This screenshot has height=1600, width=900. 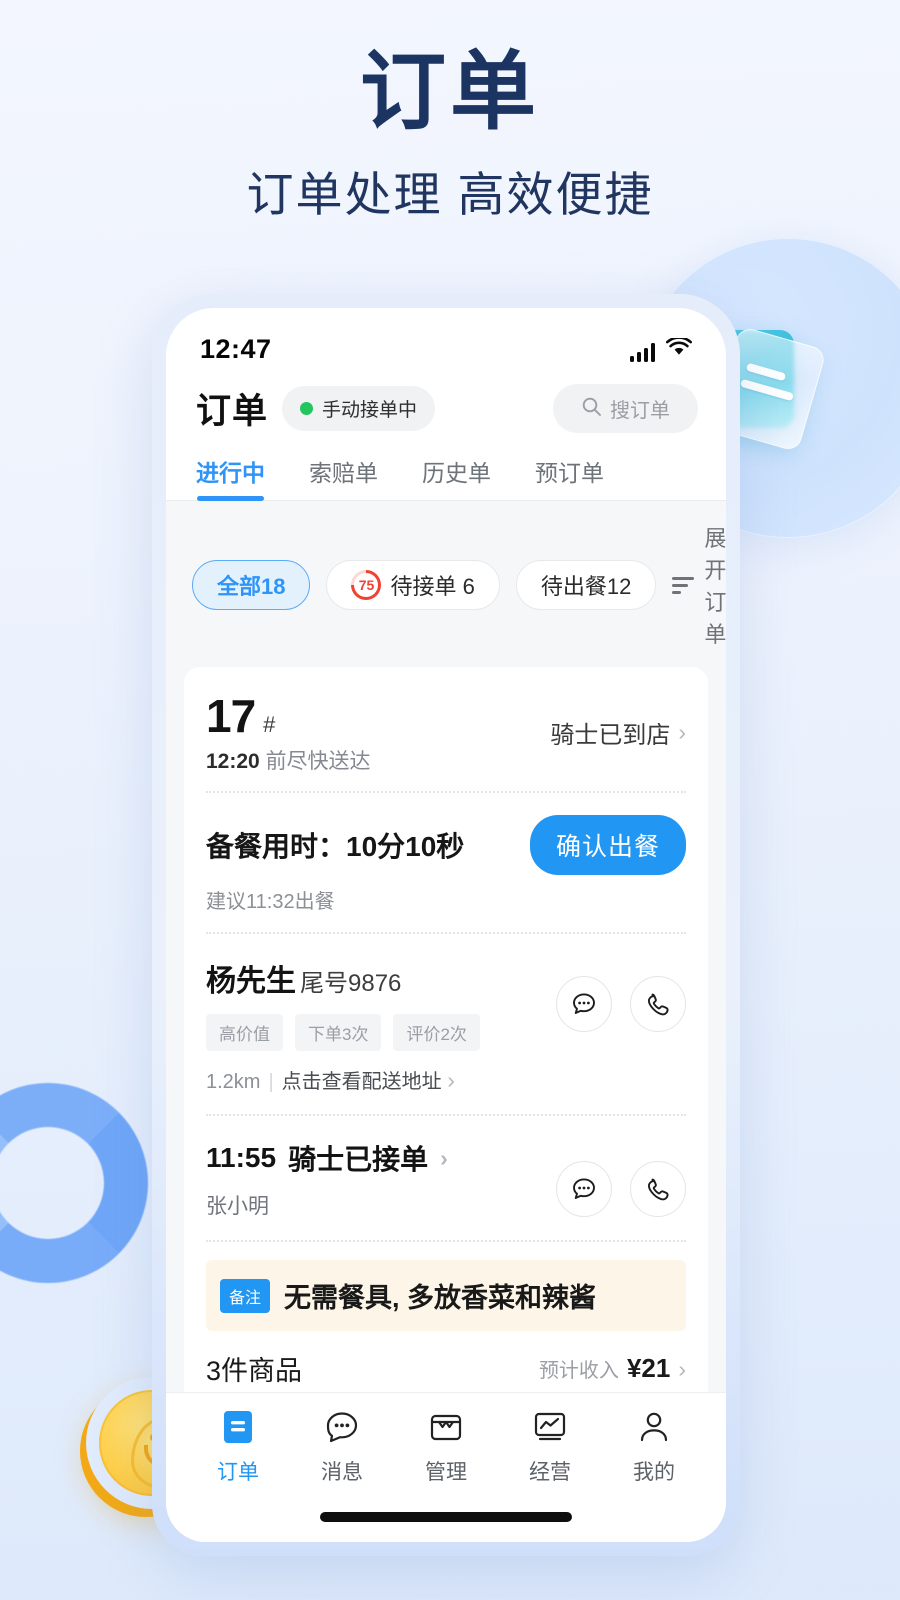 I want to click on page-title: 订单, so click(x=450, y=92).